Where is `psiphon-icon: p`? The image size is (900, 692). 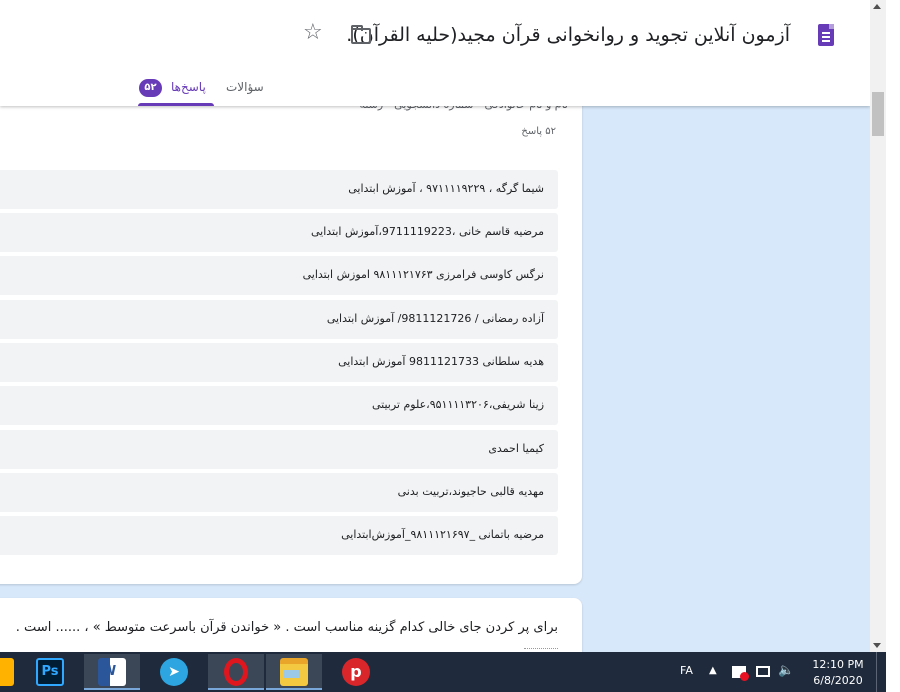 psiphon-icon: p is located at coordinates (356, 672).